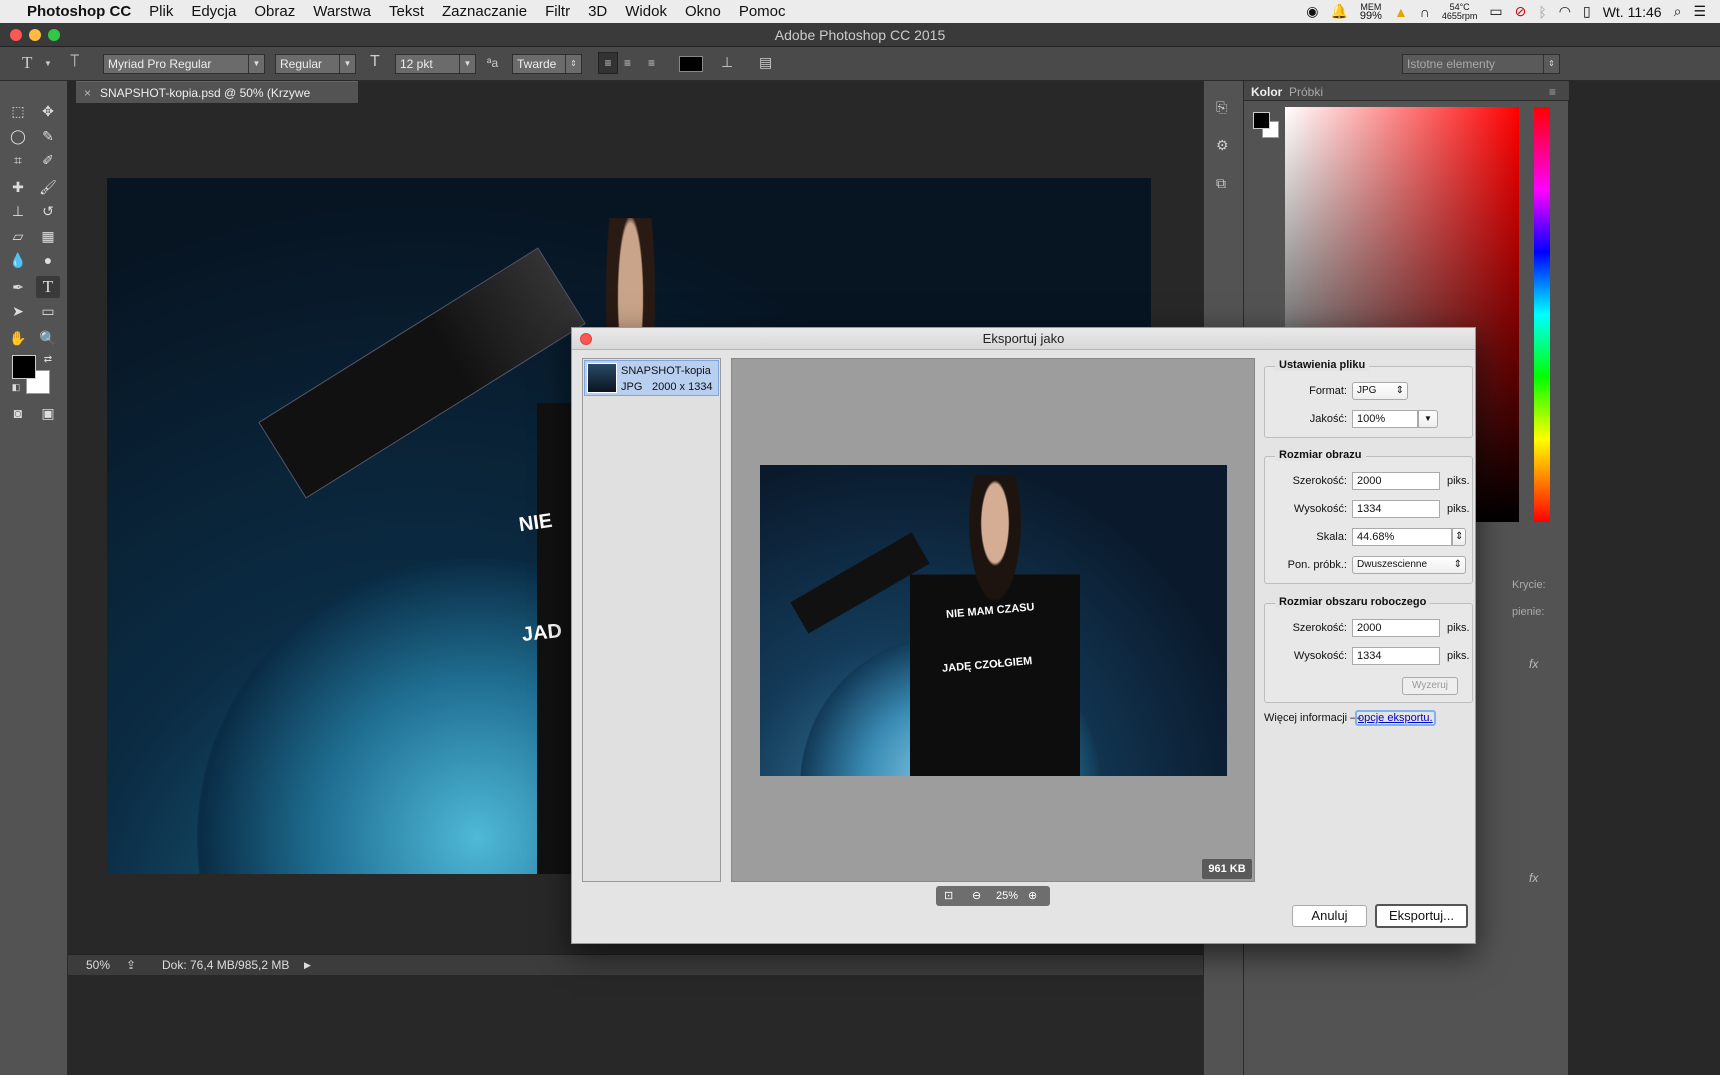 This screenshot has height=1075, width=1720. I want to click on marquee-tool-icon: ⬚, so click(18, 111).